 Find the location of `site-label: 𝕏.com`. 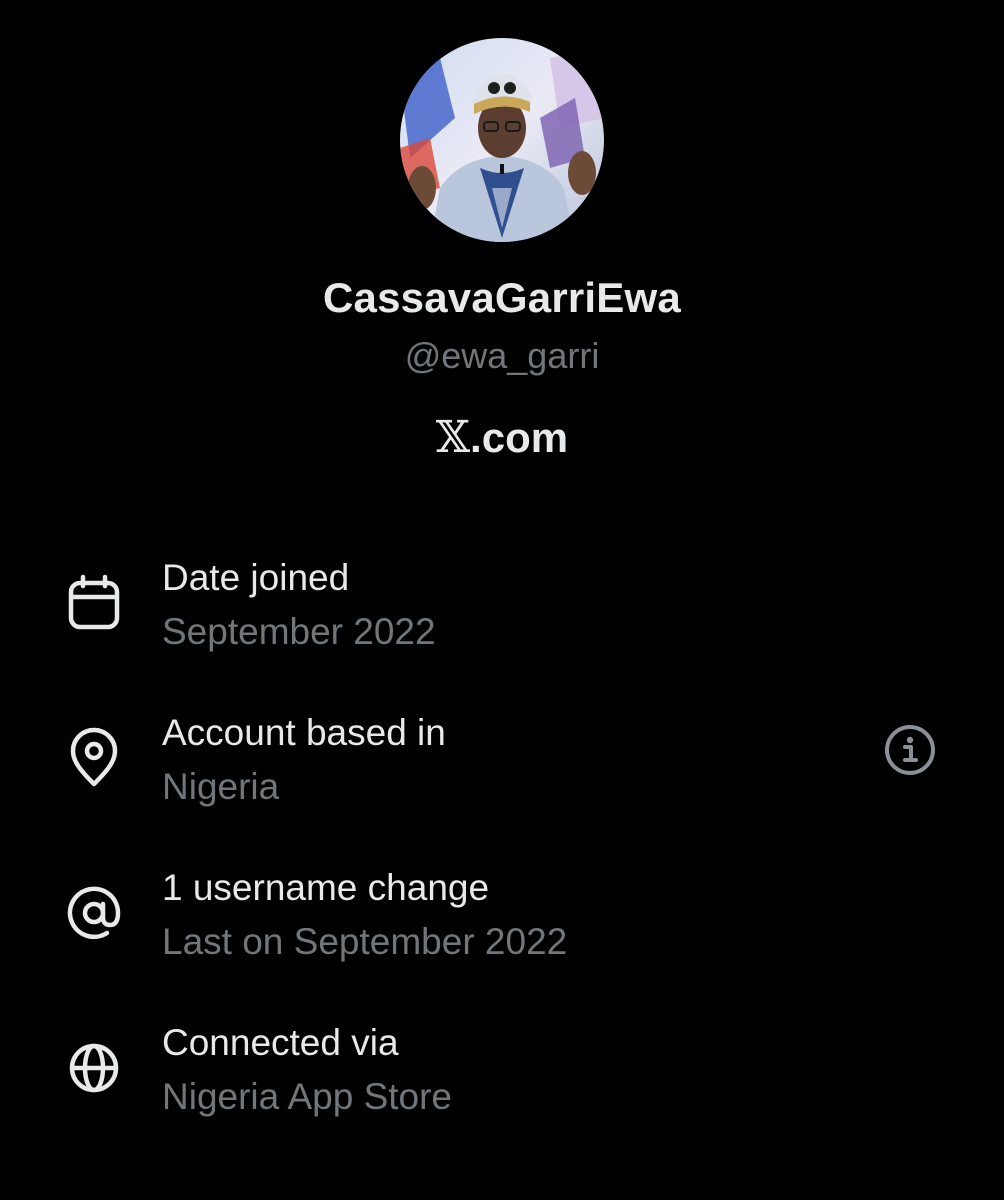

site-label: 𝕏.com is located at coordinates (502, 437).